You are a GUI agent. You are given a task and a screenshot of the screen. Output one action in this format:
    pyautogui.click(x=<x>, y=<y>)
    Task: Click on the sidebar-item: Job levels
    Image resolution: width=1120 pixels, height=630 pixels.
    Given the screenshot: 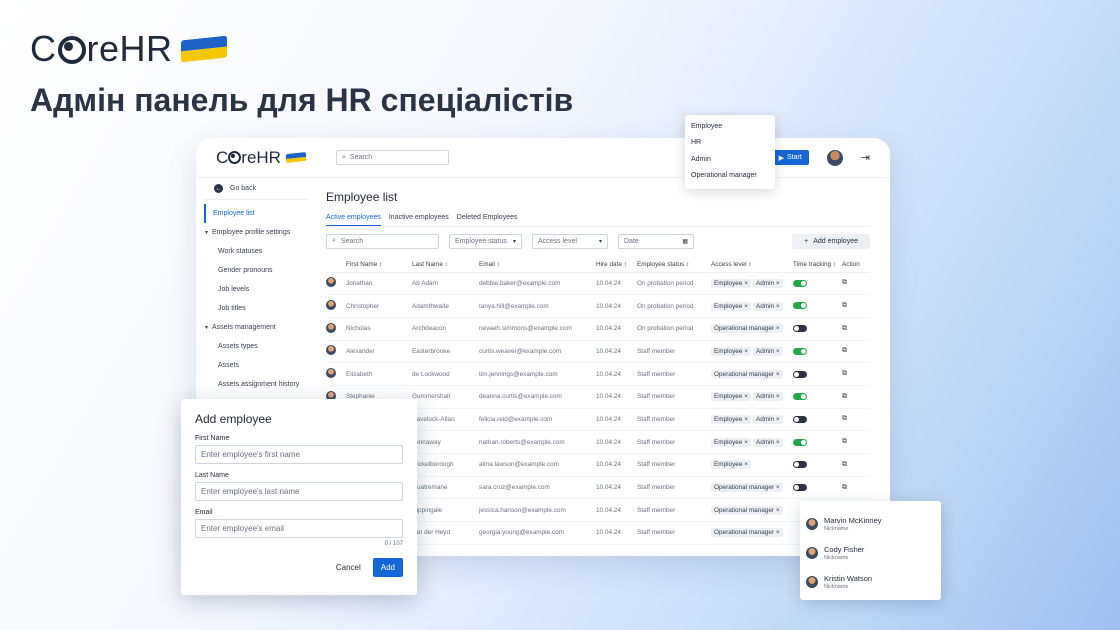 What is the action you would take?
    pyautogui.click(x=256, y=289)
    